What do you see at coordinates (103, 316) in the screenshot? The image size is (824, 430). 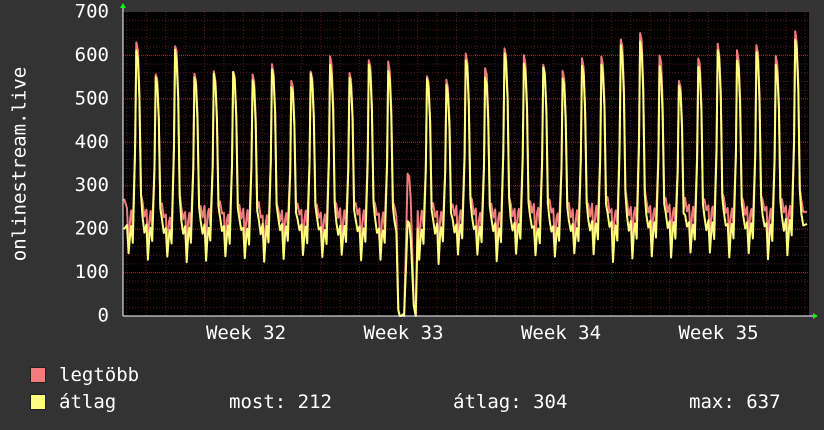 I see `y-tick-label: 0` at bounding box center [103, 316].